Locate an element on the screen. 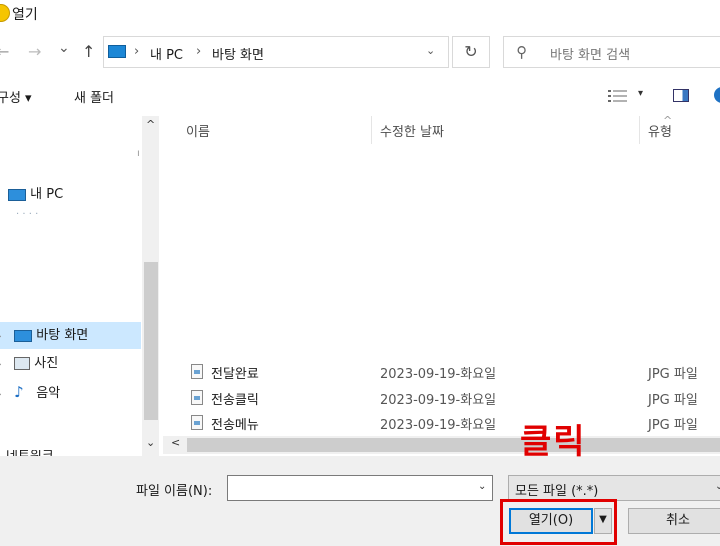 This screenshot has width=720, height=546. table-row: 전달완료 2023-09-19-화요일 JPG 파일 is located at coordinates (441, 371).